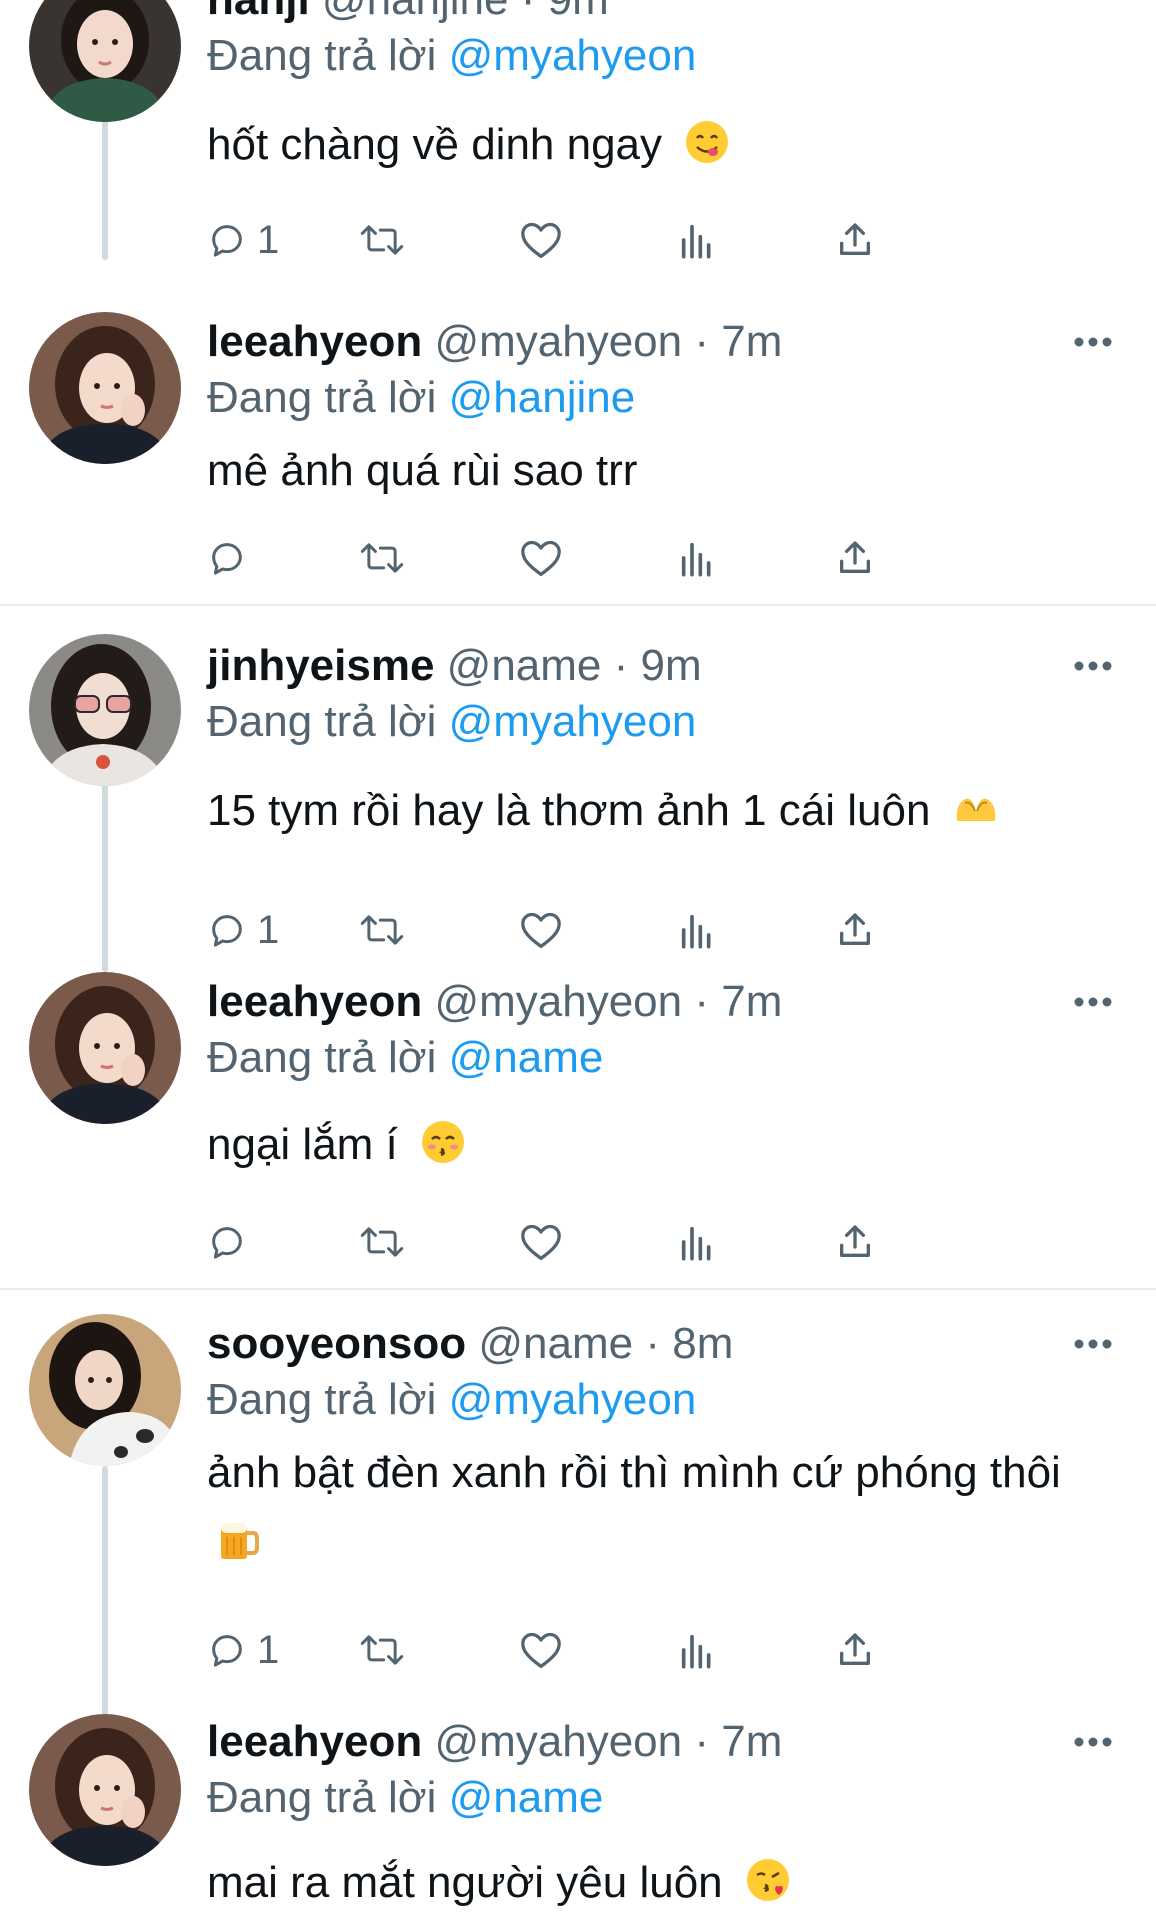  What do you see at coordinates (976, 817) in the screenshot?
I see `heart-hands-emoji` at bounding box center [976, 817].